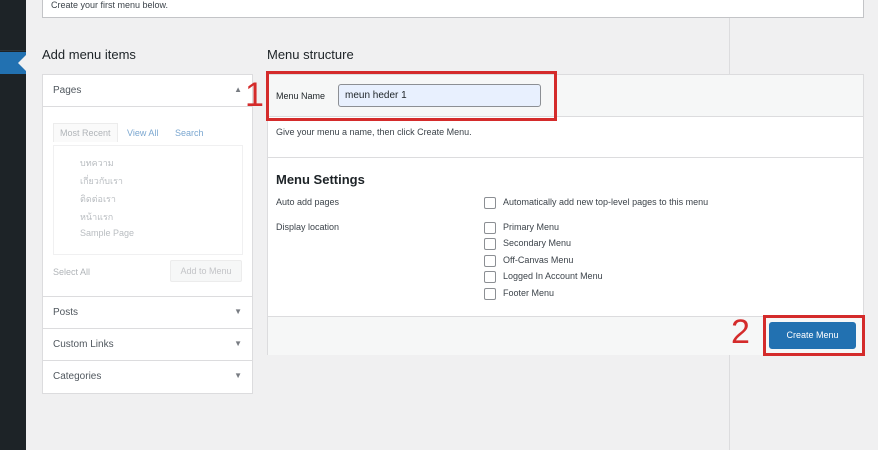 The height and width of the screenshot is (450, 878). I want to click on menu-structure-title: Menu structure, so click(310, 54).